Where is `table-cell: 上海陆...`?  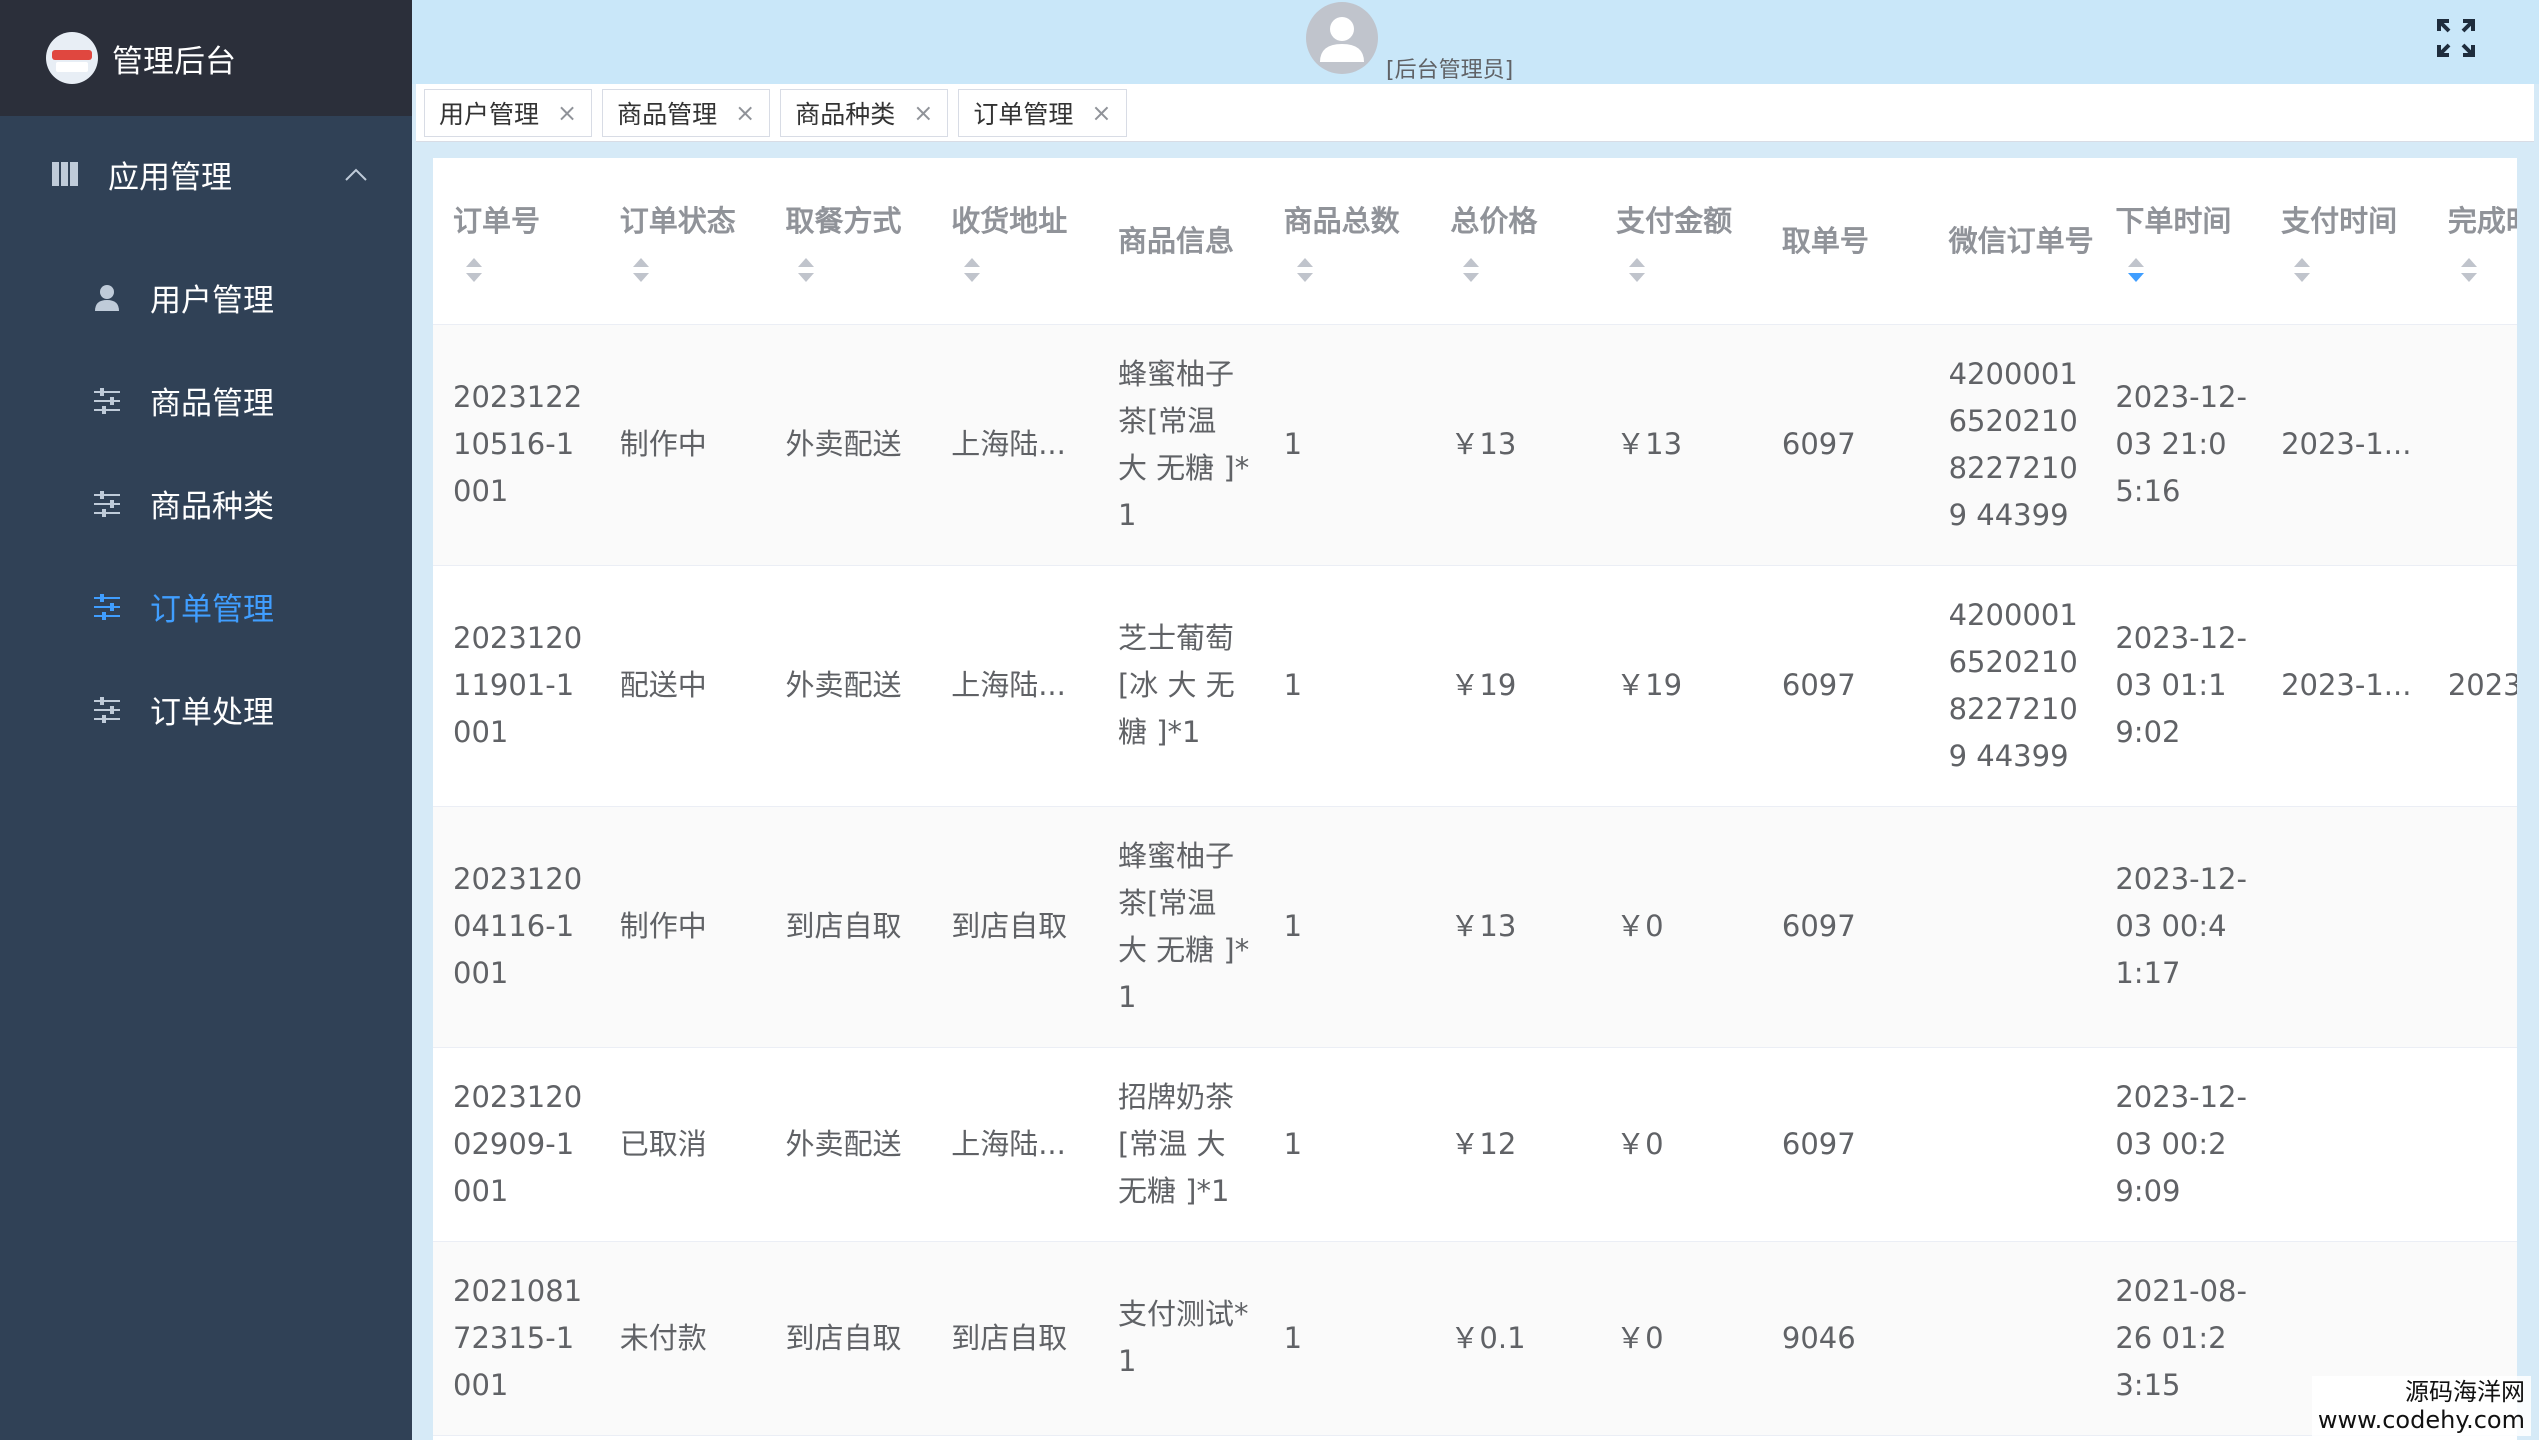
table-cell: 上海陆... is located at coordinates (1014, 1144).